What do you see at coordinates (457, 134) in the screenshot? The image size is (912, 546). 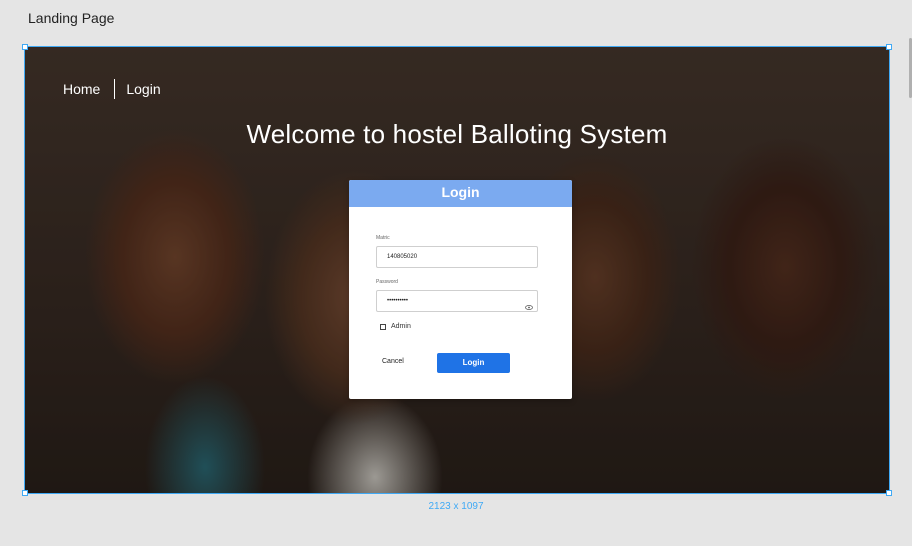 I see `hero-title: Welcome to hostel Balloting System` at bounding box center [457, 134].